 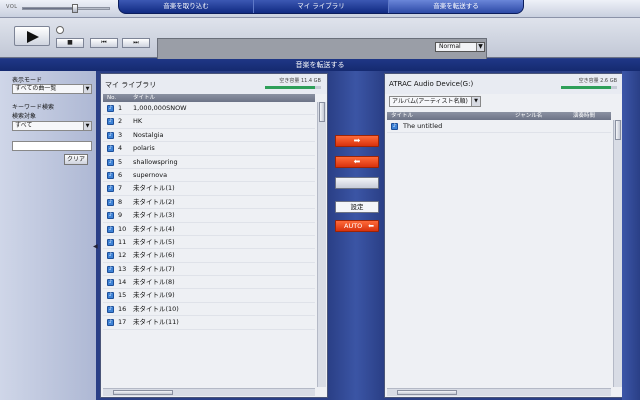 What do you see at coordinates (52, 146) in the screenshot?
I see `search-input` at bounding box center [52, 146].